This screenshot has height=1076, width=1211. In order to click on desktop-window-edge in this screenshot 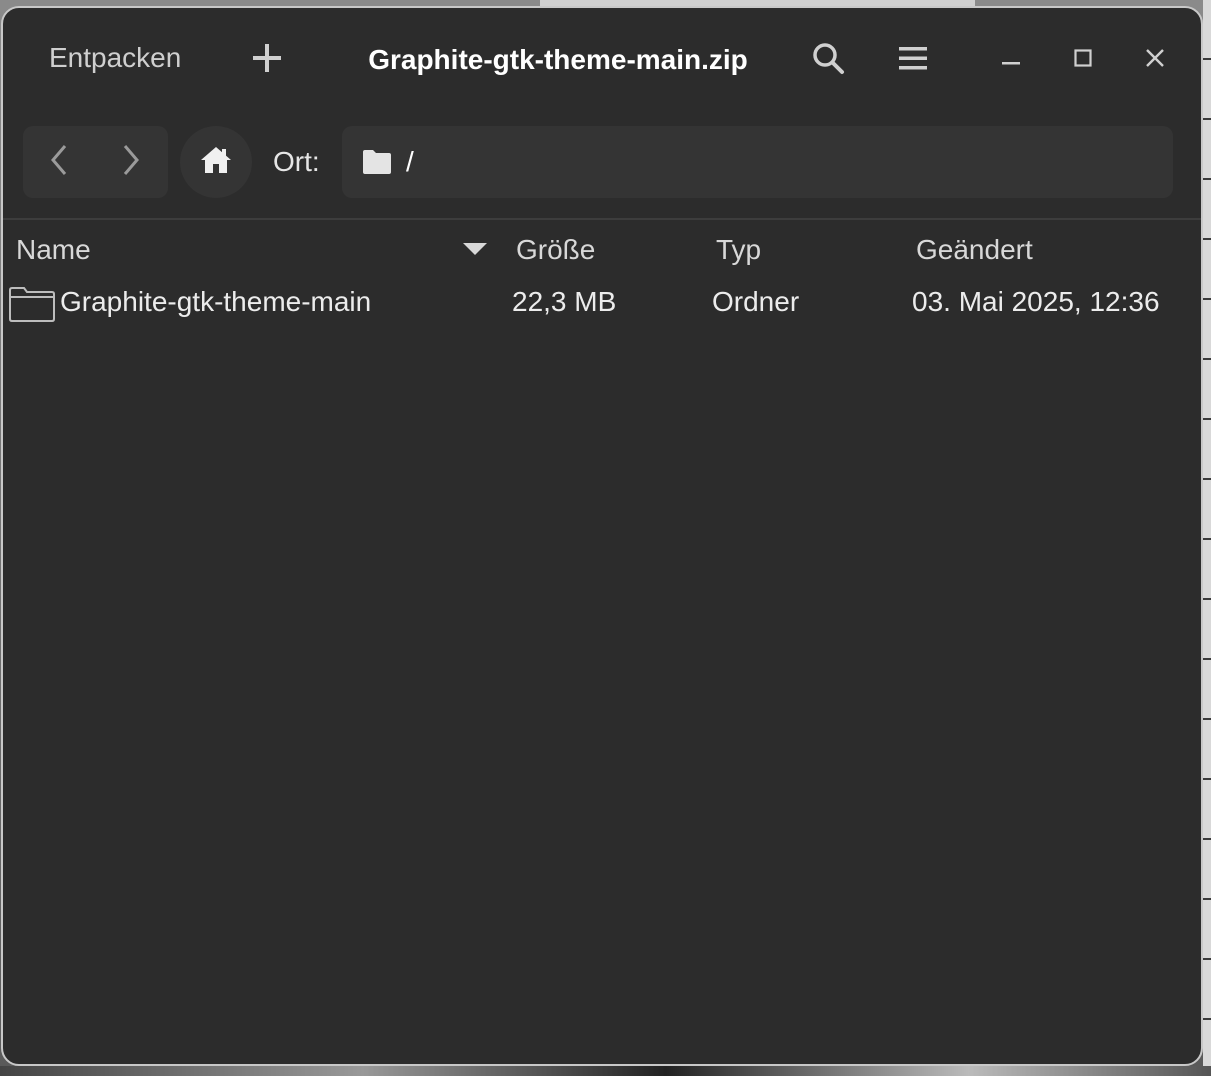, I will do `click(1207, 538)`.